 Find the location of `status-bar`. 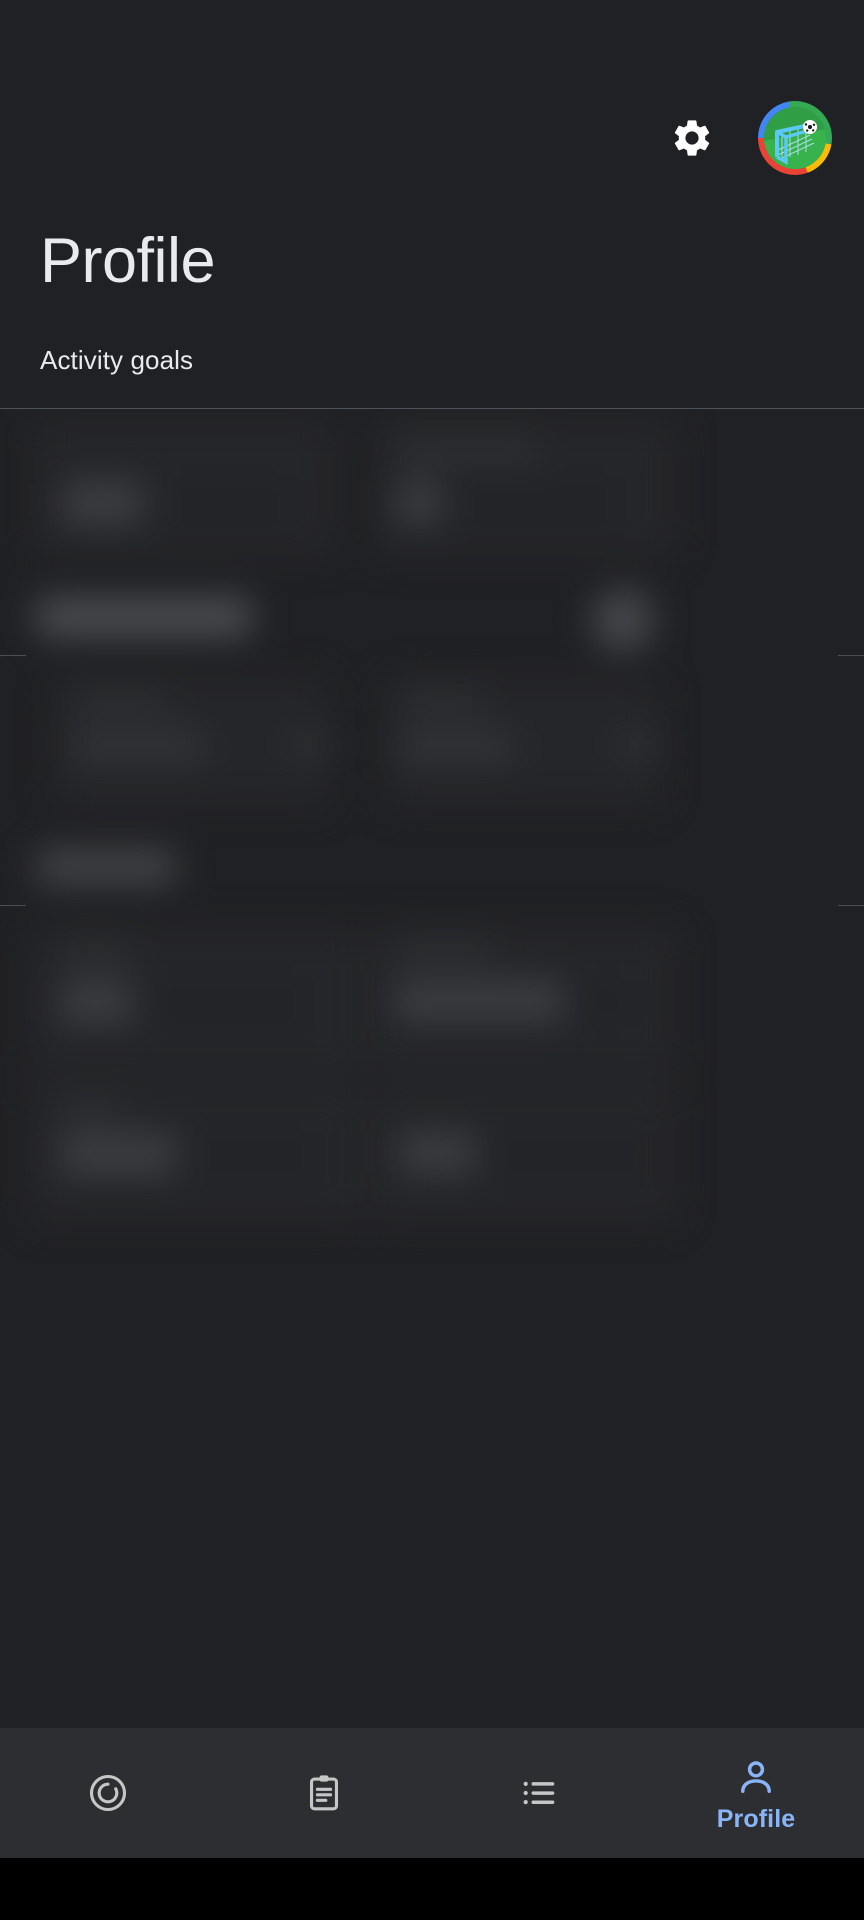

status-bar is located at coordinates (432, 44).